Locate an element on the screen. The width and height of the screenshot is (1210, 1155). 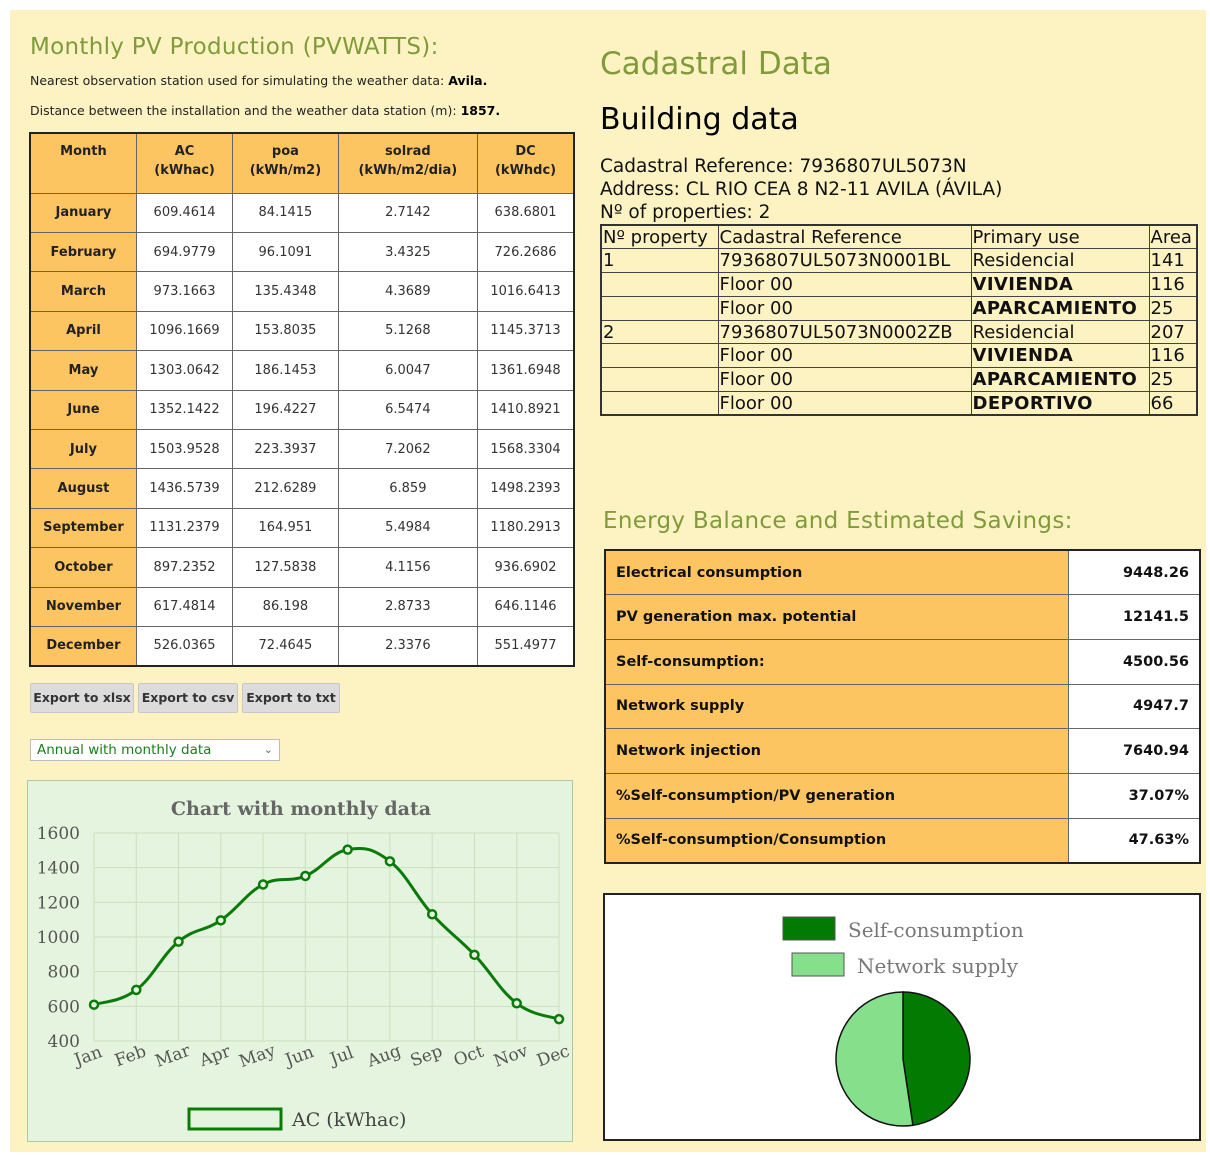
month-cell: May is located at coordinates (83, 370).